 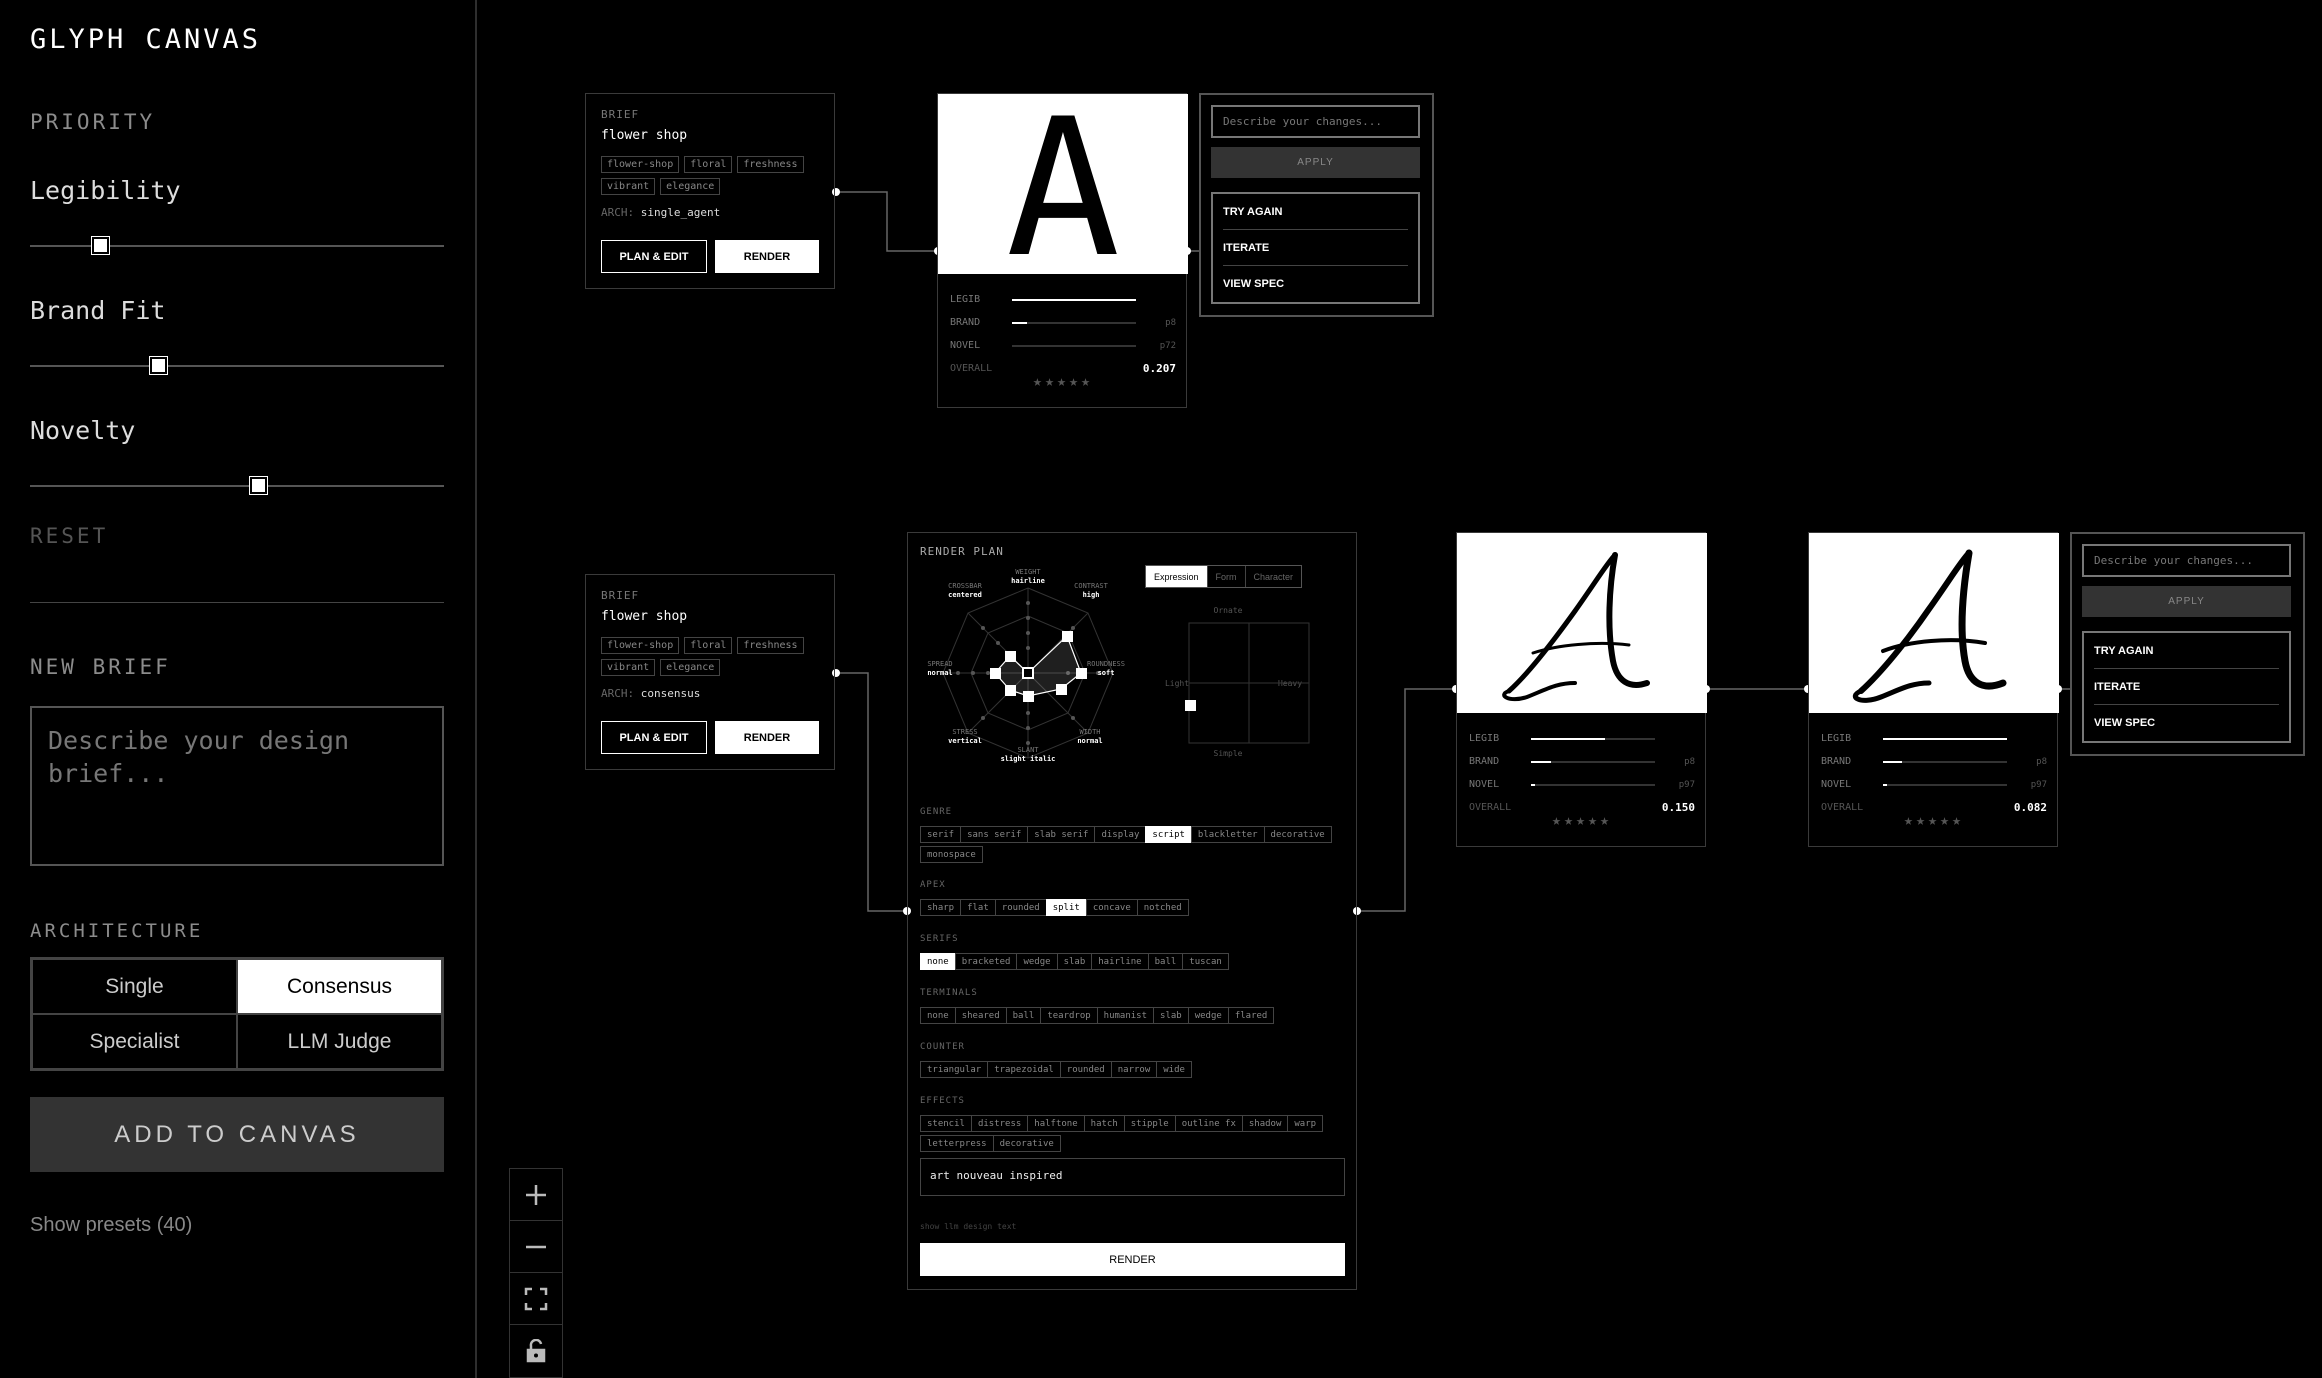 What do you see at coordinates (1168, 834) in the screenshot?
I see `option-chip: script` at bounding box center [1168, 834].